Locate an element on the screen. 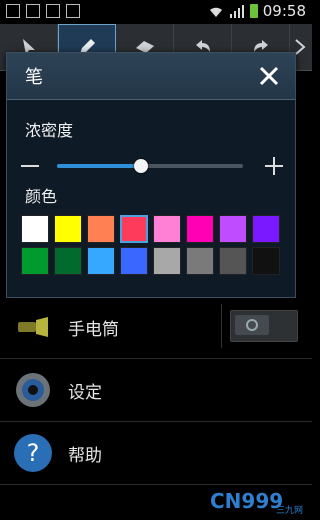 Image resolution: width=320 pixels, height=520 pixels. help-icon: ? is located at coordinates (33, 453).